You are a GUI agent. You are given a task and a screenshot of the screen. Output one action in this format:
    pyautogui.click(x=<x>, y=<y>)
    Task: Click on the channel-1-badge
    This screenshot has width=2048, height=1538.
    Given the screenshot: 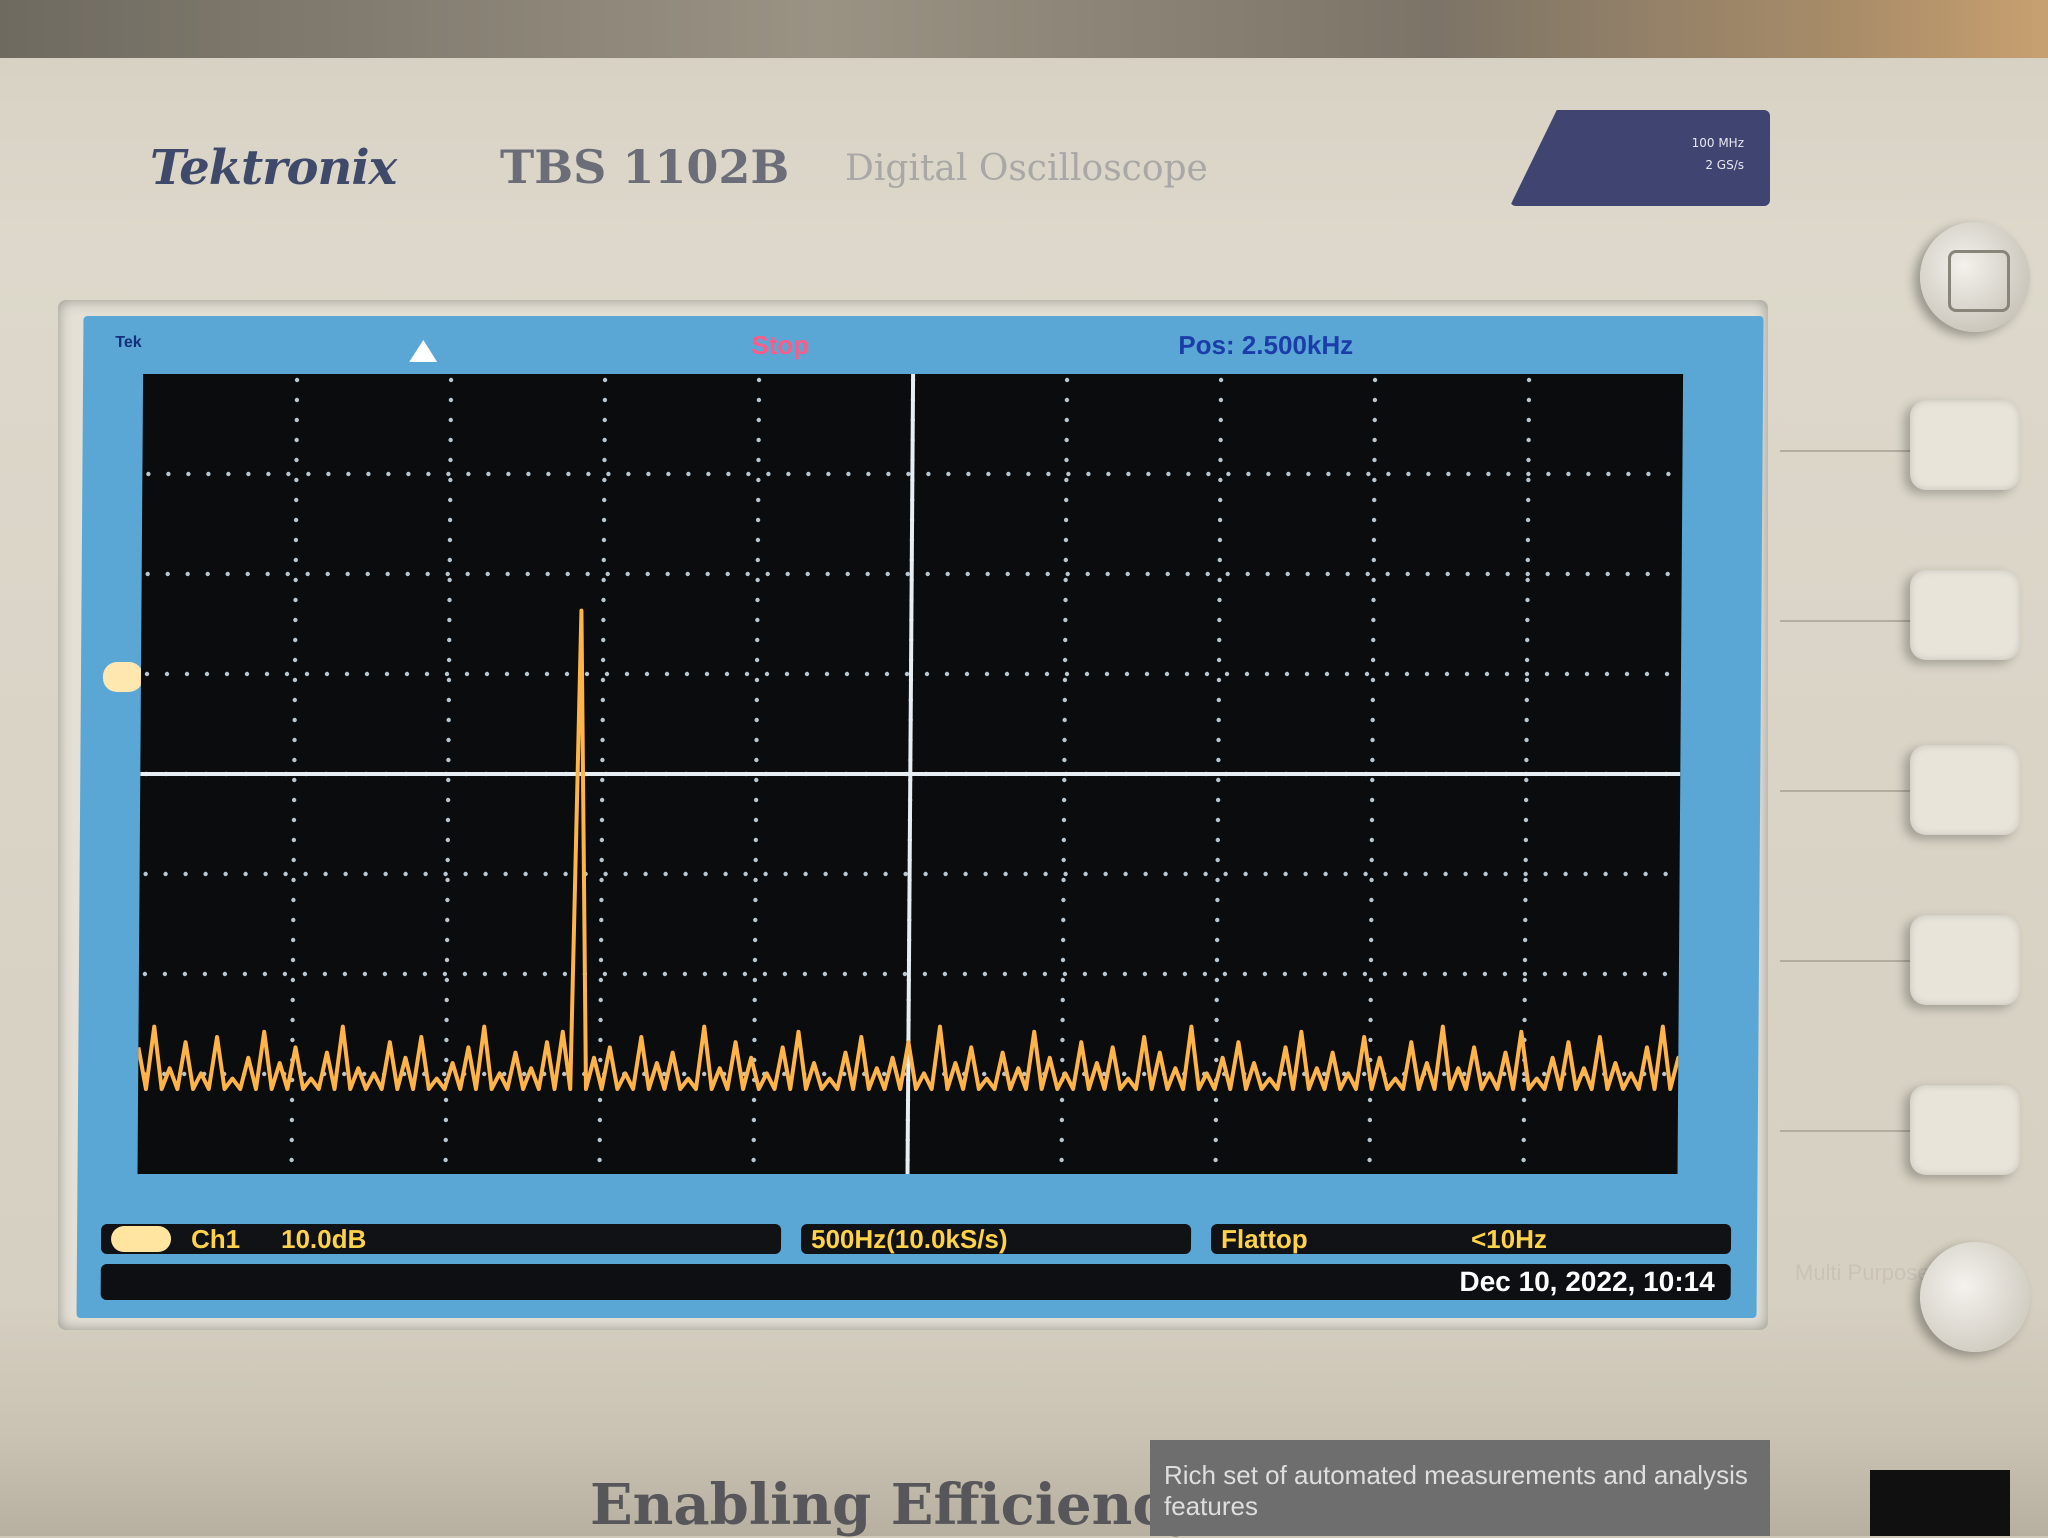 What is the action you would take?
    pyautogui.click(x=141, y=1239)
    